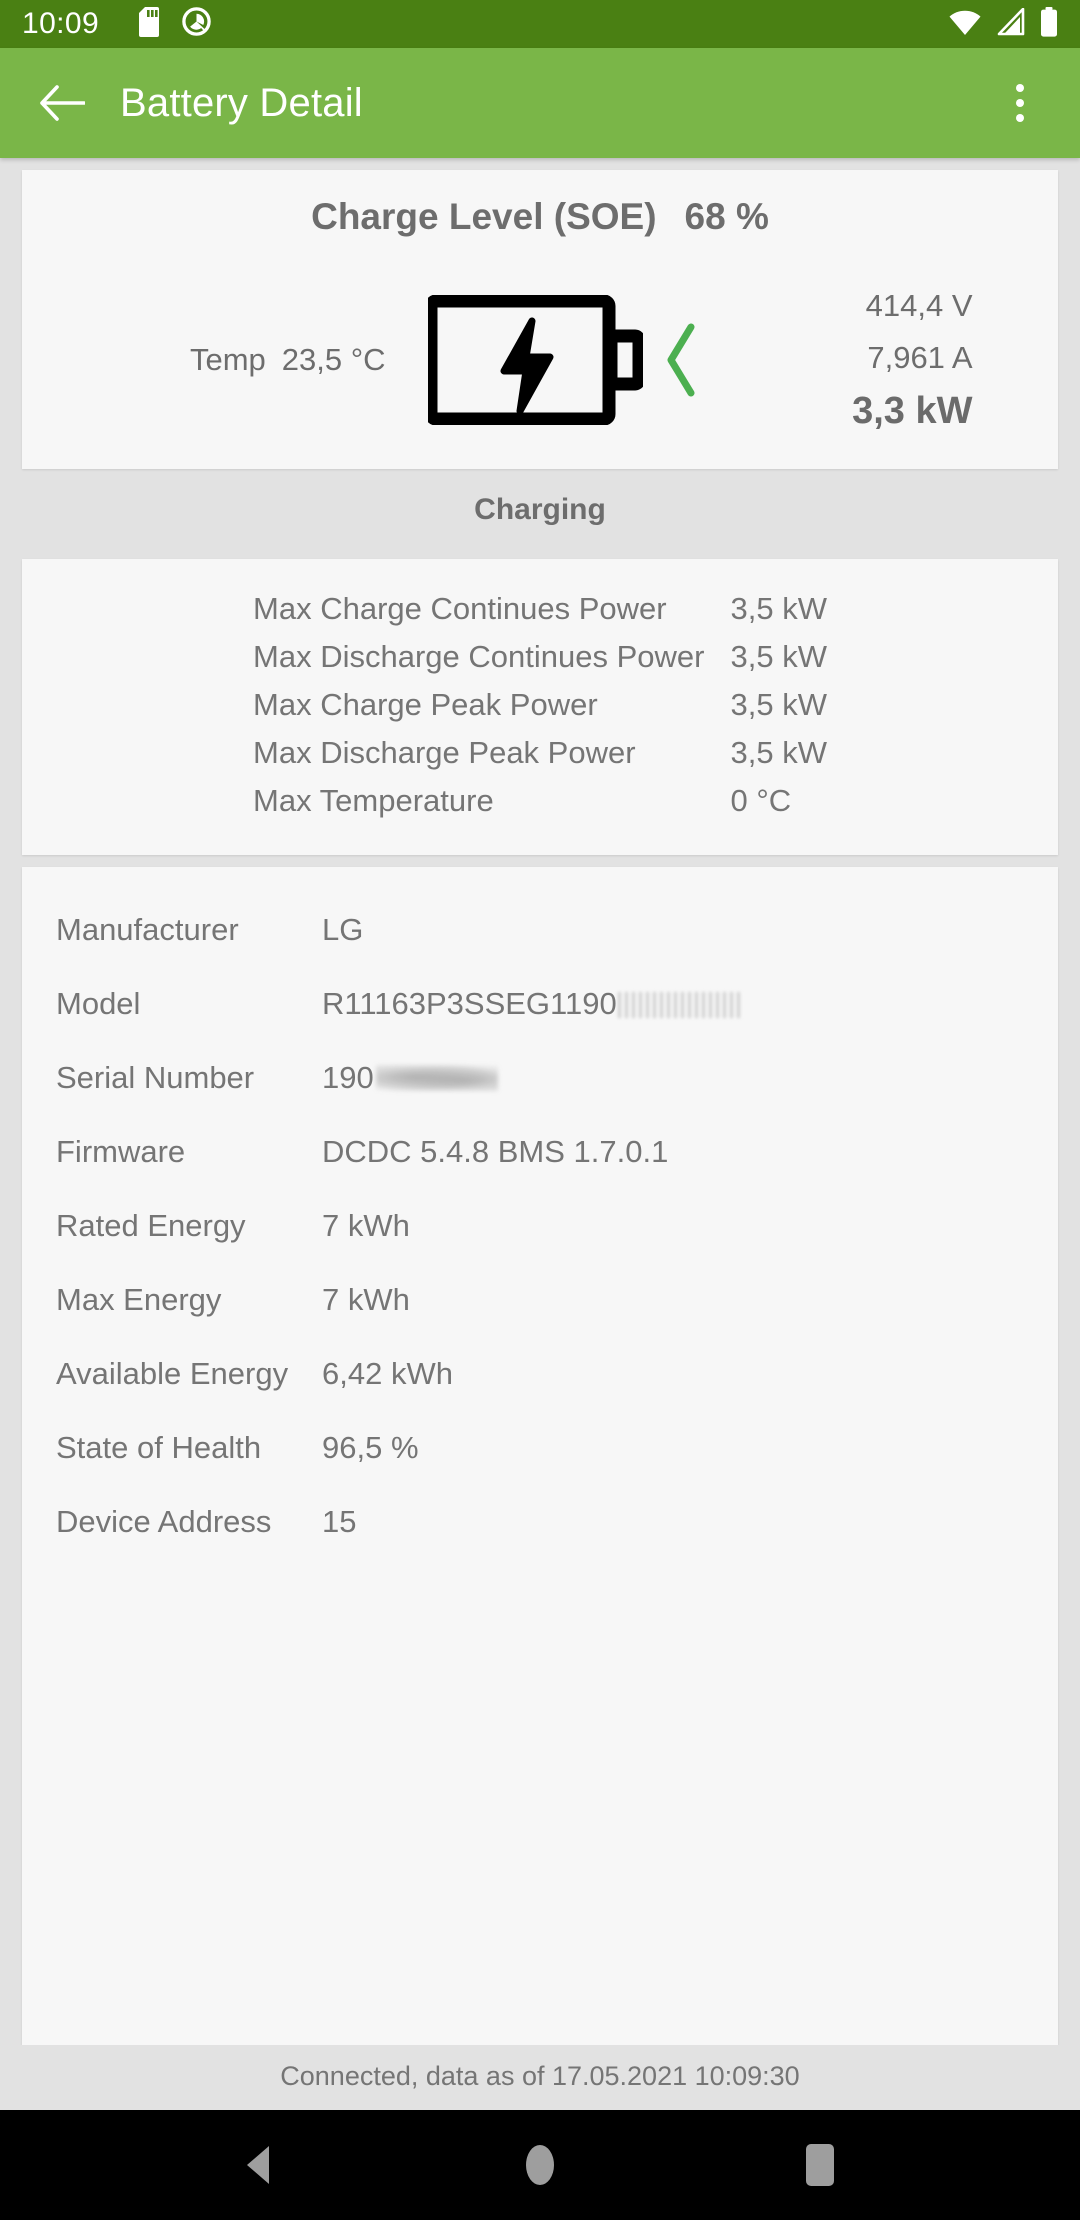  I want to click on table-row: Max Discharge Peak Power 3,5 kW, so click(540, 753).